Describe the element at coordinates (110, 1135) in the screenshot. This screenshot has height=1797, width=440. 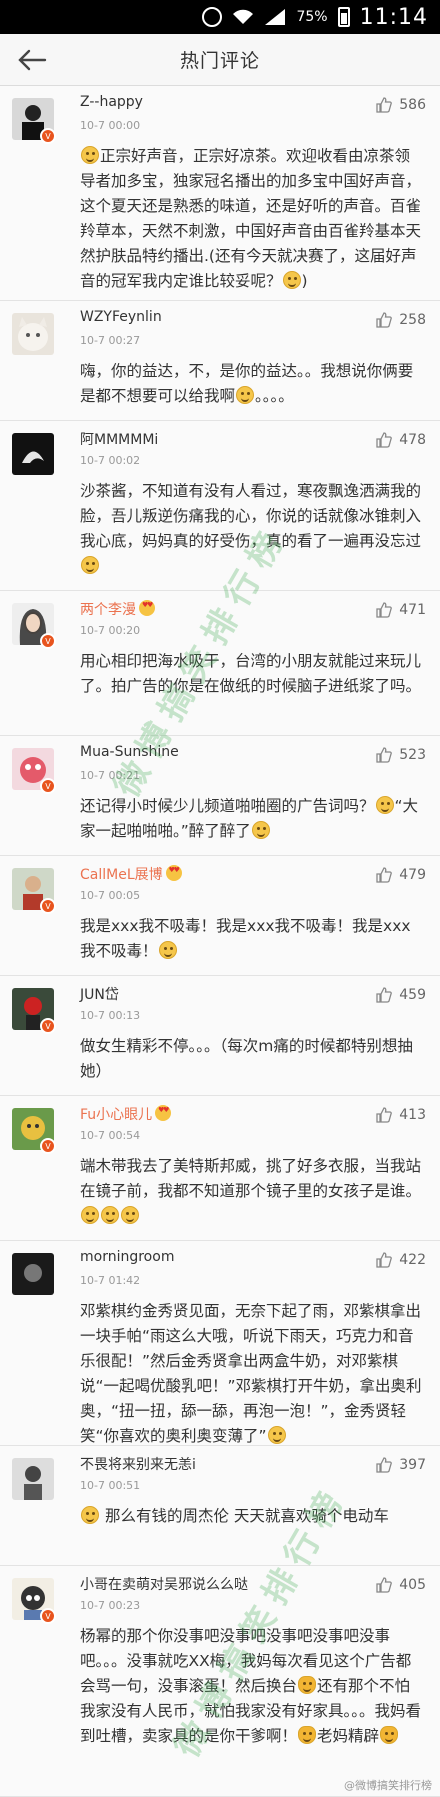
I see `comment-time: 10-7 00:54` at that location.